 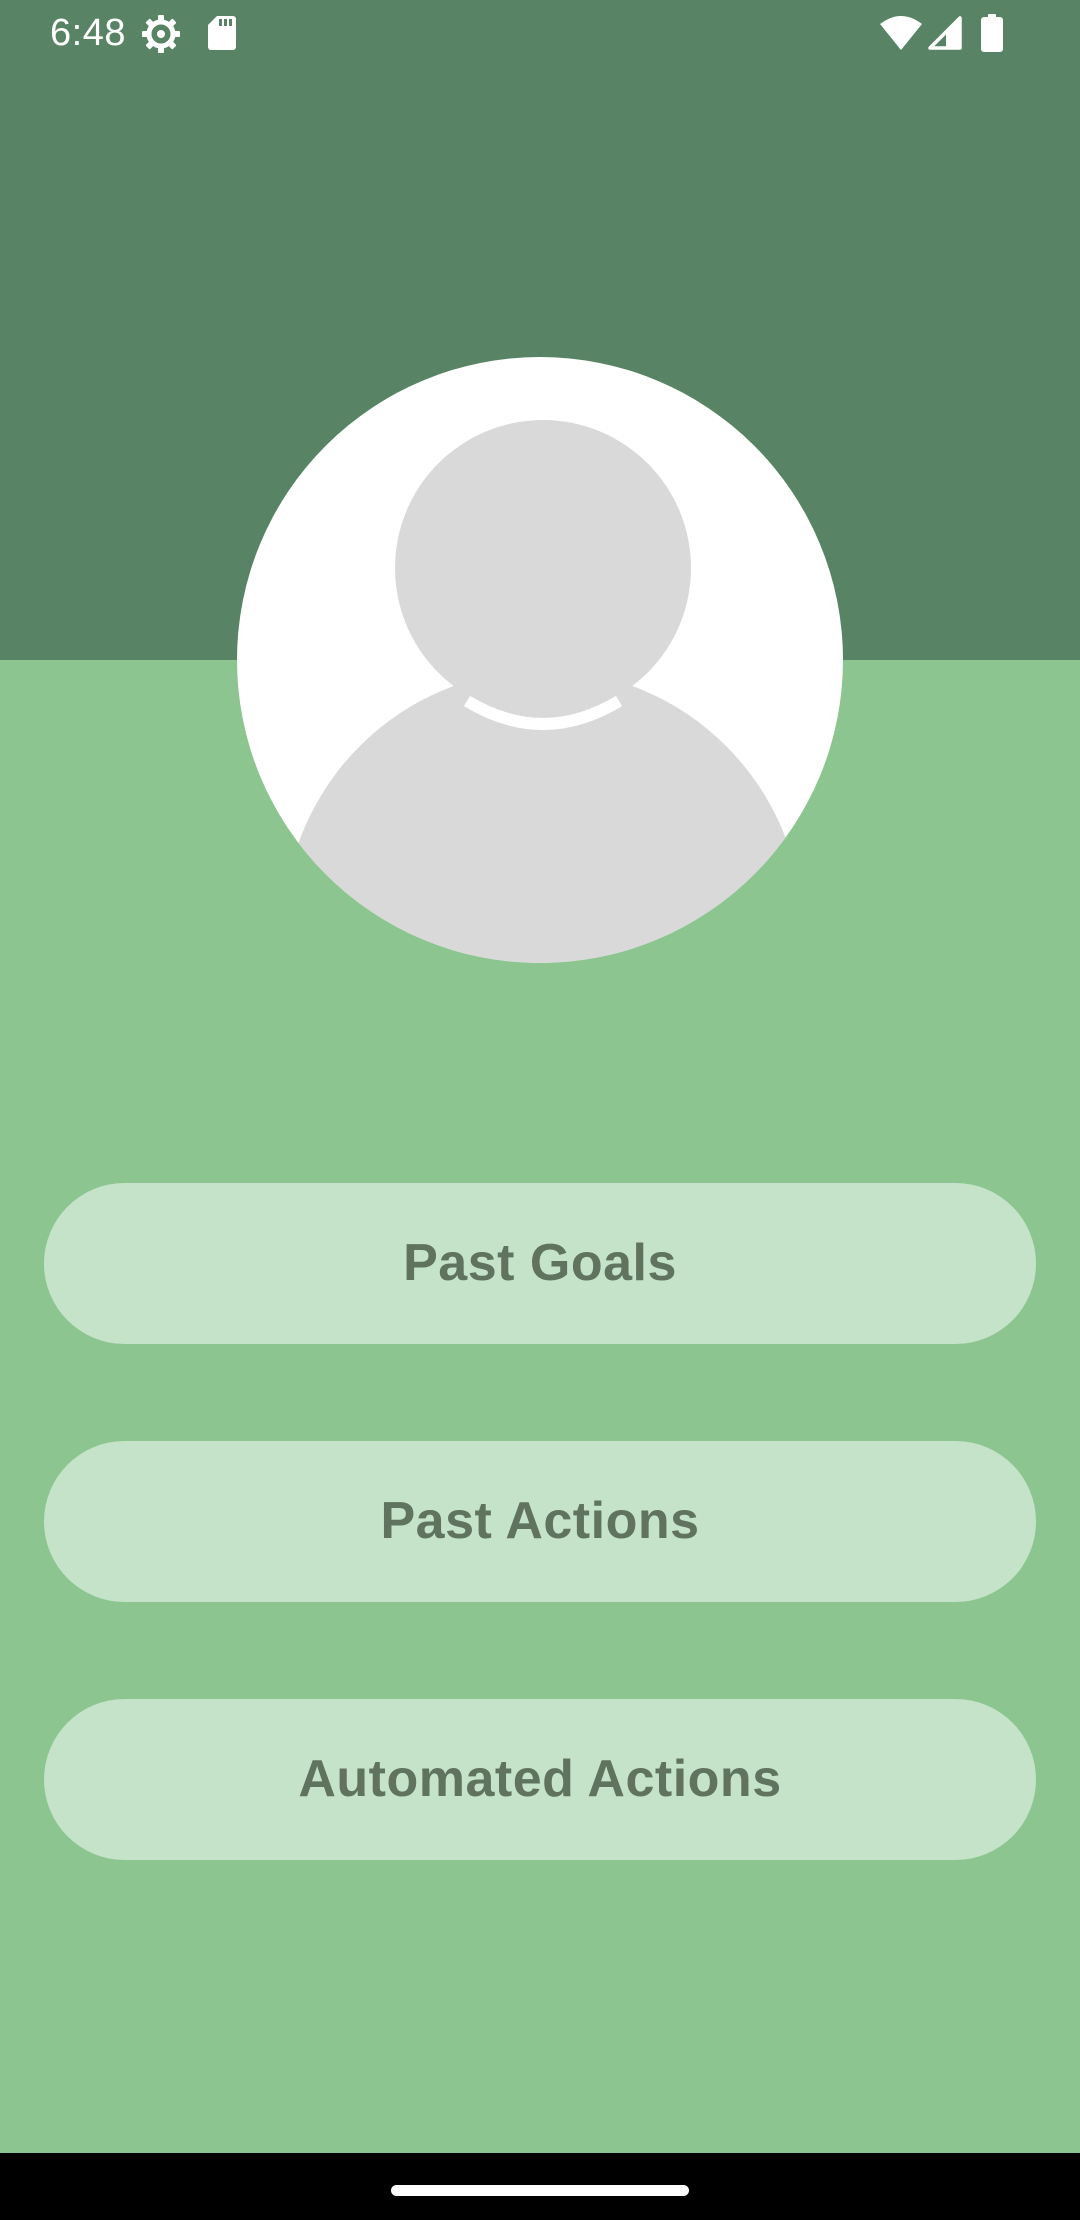 I want to click on status-bar: 6:48, so click(x=540, y=33).